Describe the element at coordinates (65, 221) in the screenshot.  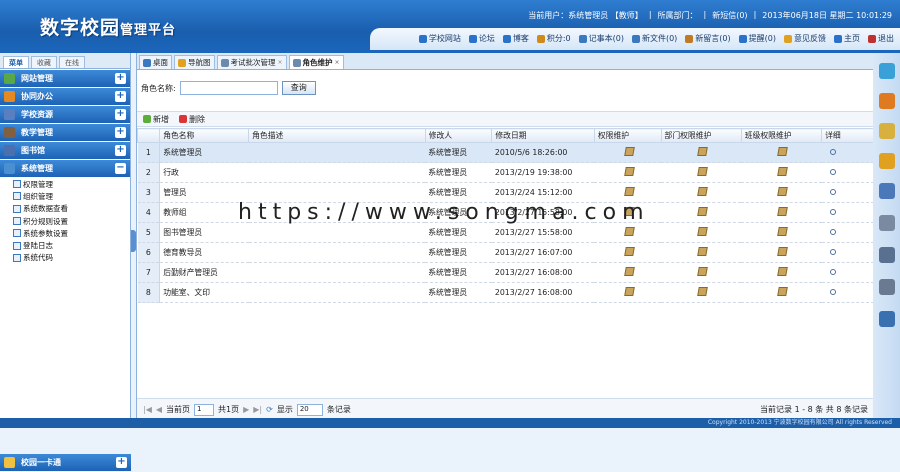
I see `sidebar-subitem: 积分规则设置` at that location.